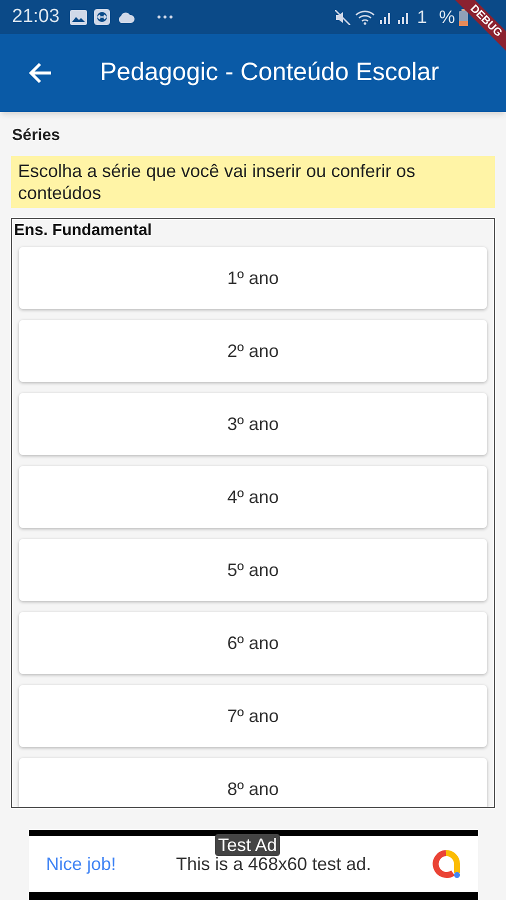 The width and height of the screenshot is (506, 900). What do you see at coordinates (421, 17) in the screenshot?
I see `battery-percent: 1` at bounding box center [421, 17].